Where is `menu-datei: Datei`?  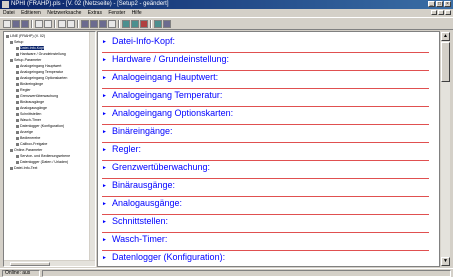 menu-datei: Datei is located at coordinates (9, 13).